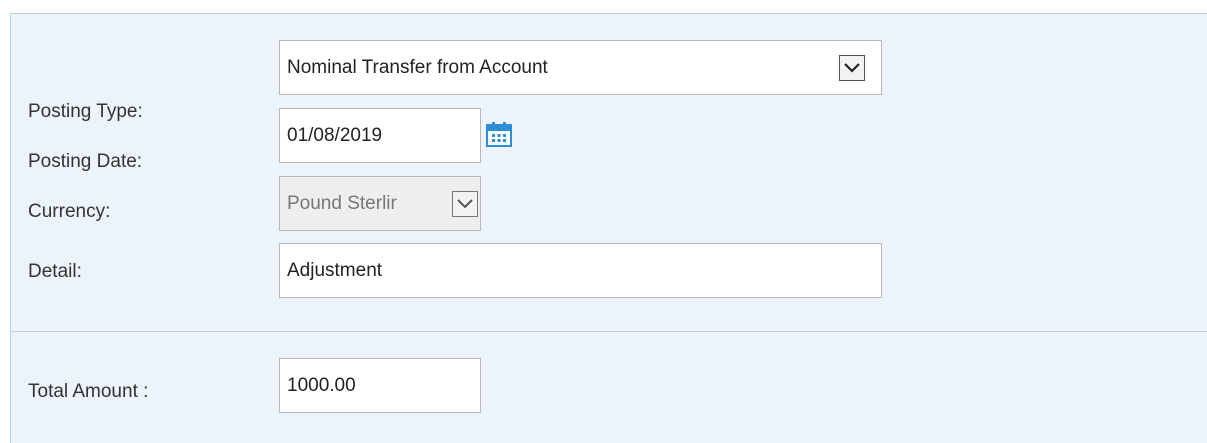 The image size is (1207, 443). I want to click on section-divider, so click(609, 331).